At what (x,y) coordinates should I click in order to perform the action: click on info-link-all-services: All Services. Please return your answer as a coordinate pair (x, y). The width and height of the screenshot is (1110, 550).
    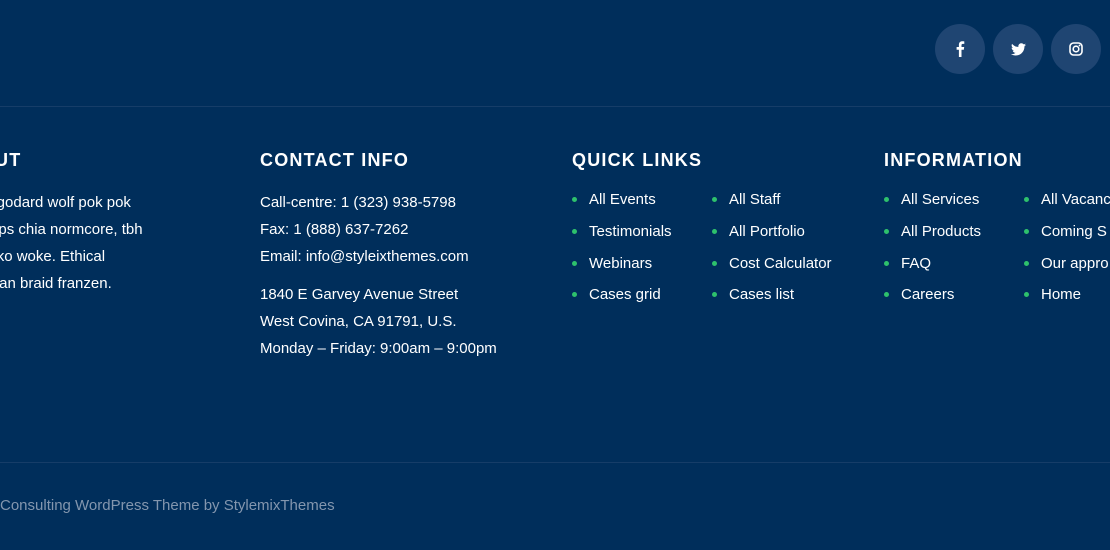
    Looking at the image, I should click on (954, 200).